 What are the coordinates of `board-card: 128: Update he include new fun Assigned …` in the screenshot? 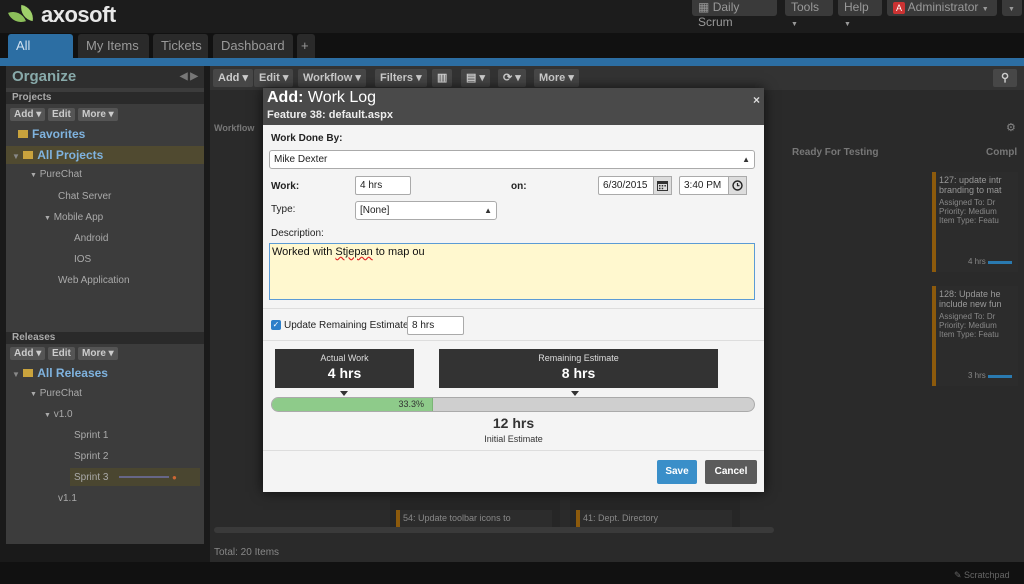 It's located at (975, 336).